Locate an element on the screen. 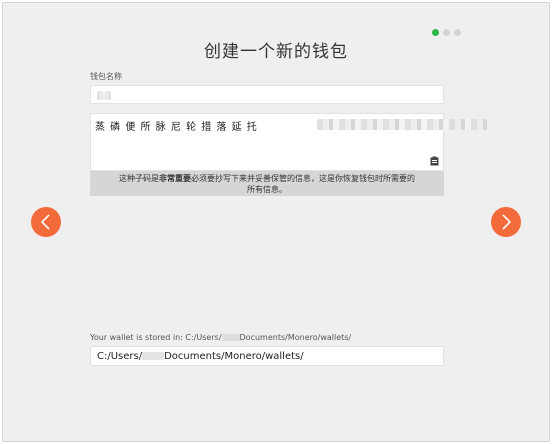  redacted-username is located at coordinates (230, 337).